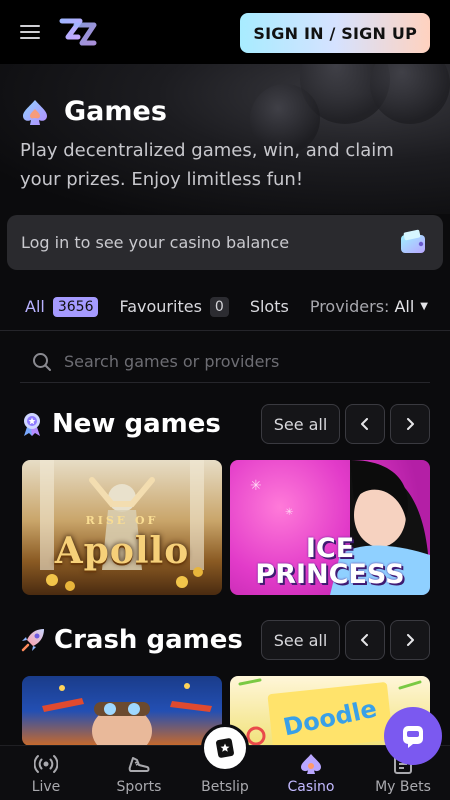 The image size is (450, 800). I want to click on betslip-fab, so click(225, 748).